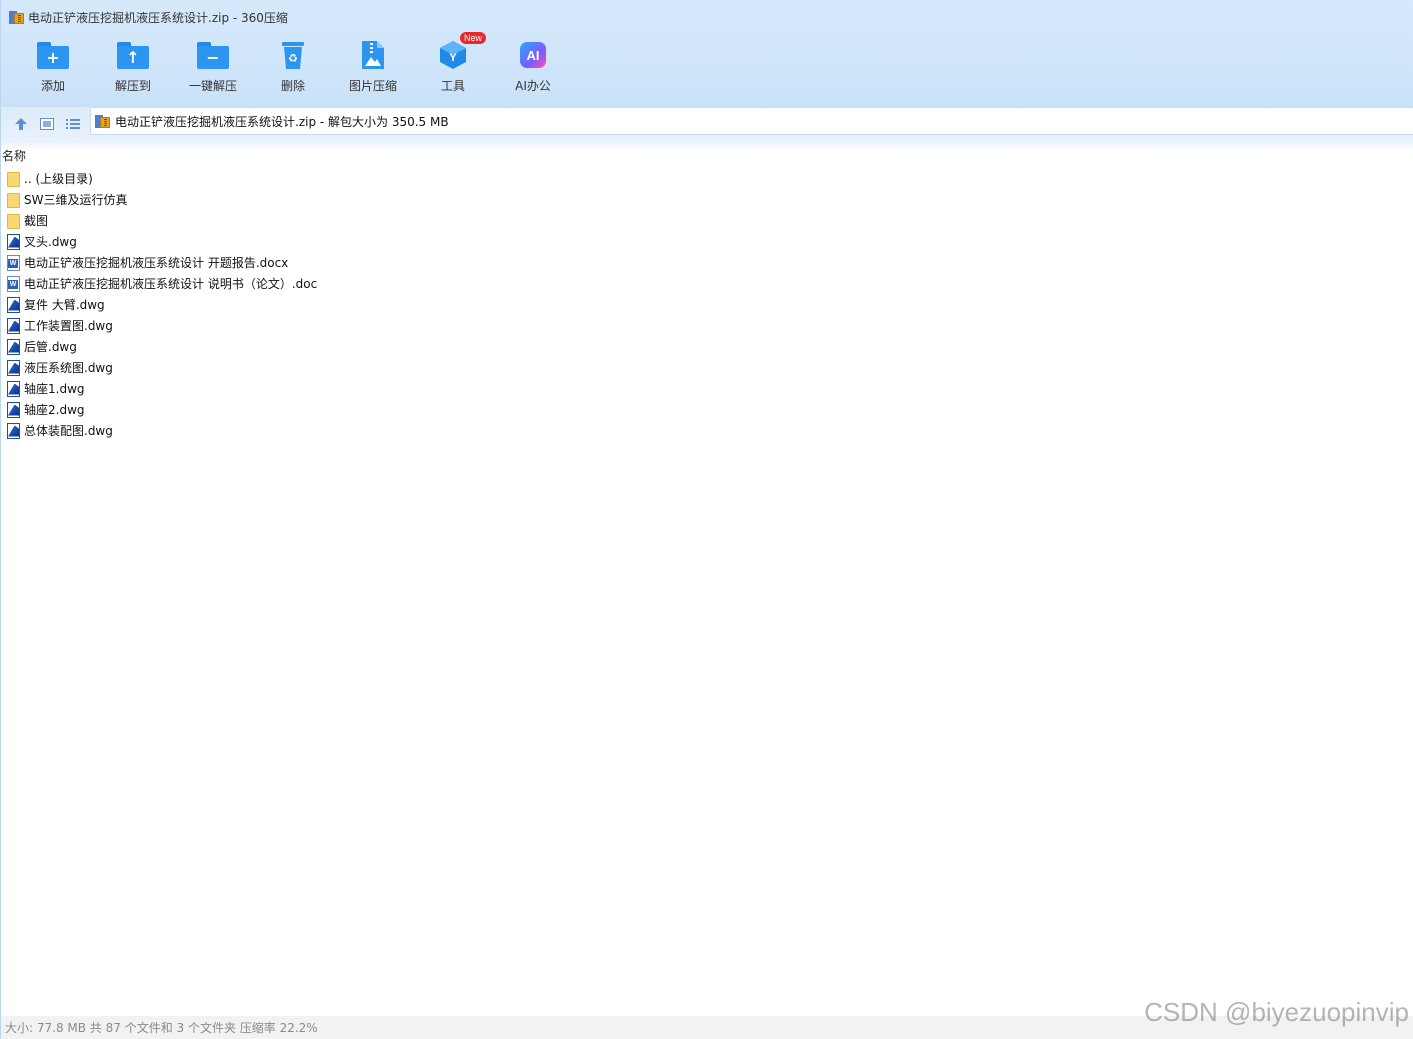 The width and height of the screenshot is (1413, 1039). Describe the element at coordinates (706, 199) in the screenshot. I see `file-row: SW三维及运行仿真` at that location.